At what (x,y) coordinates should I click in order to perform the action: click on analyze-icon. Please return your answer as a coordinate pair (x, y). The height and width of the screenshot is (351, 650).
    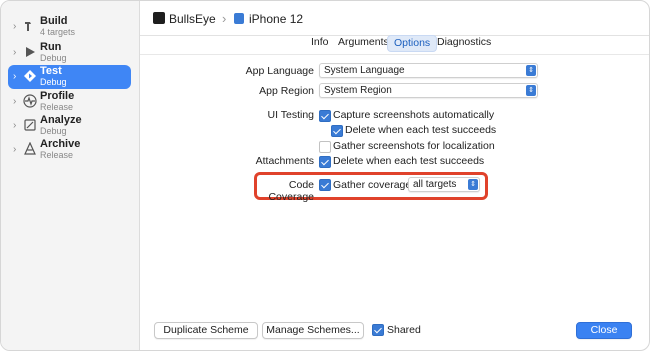
    Looking at the image, I should click on (30, 125).